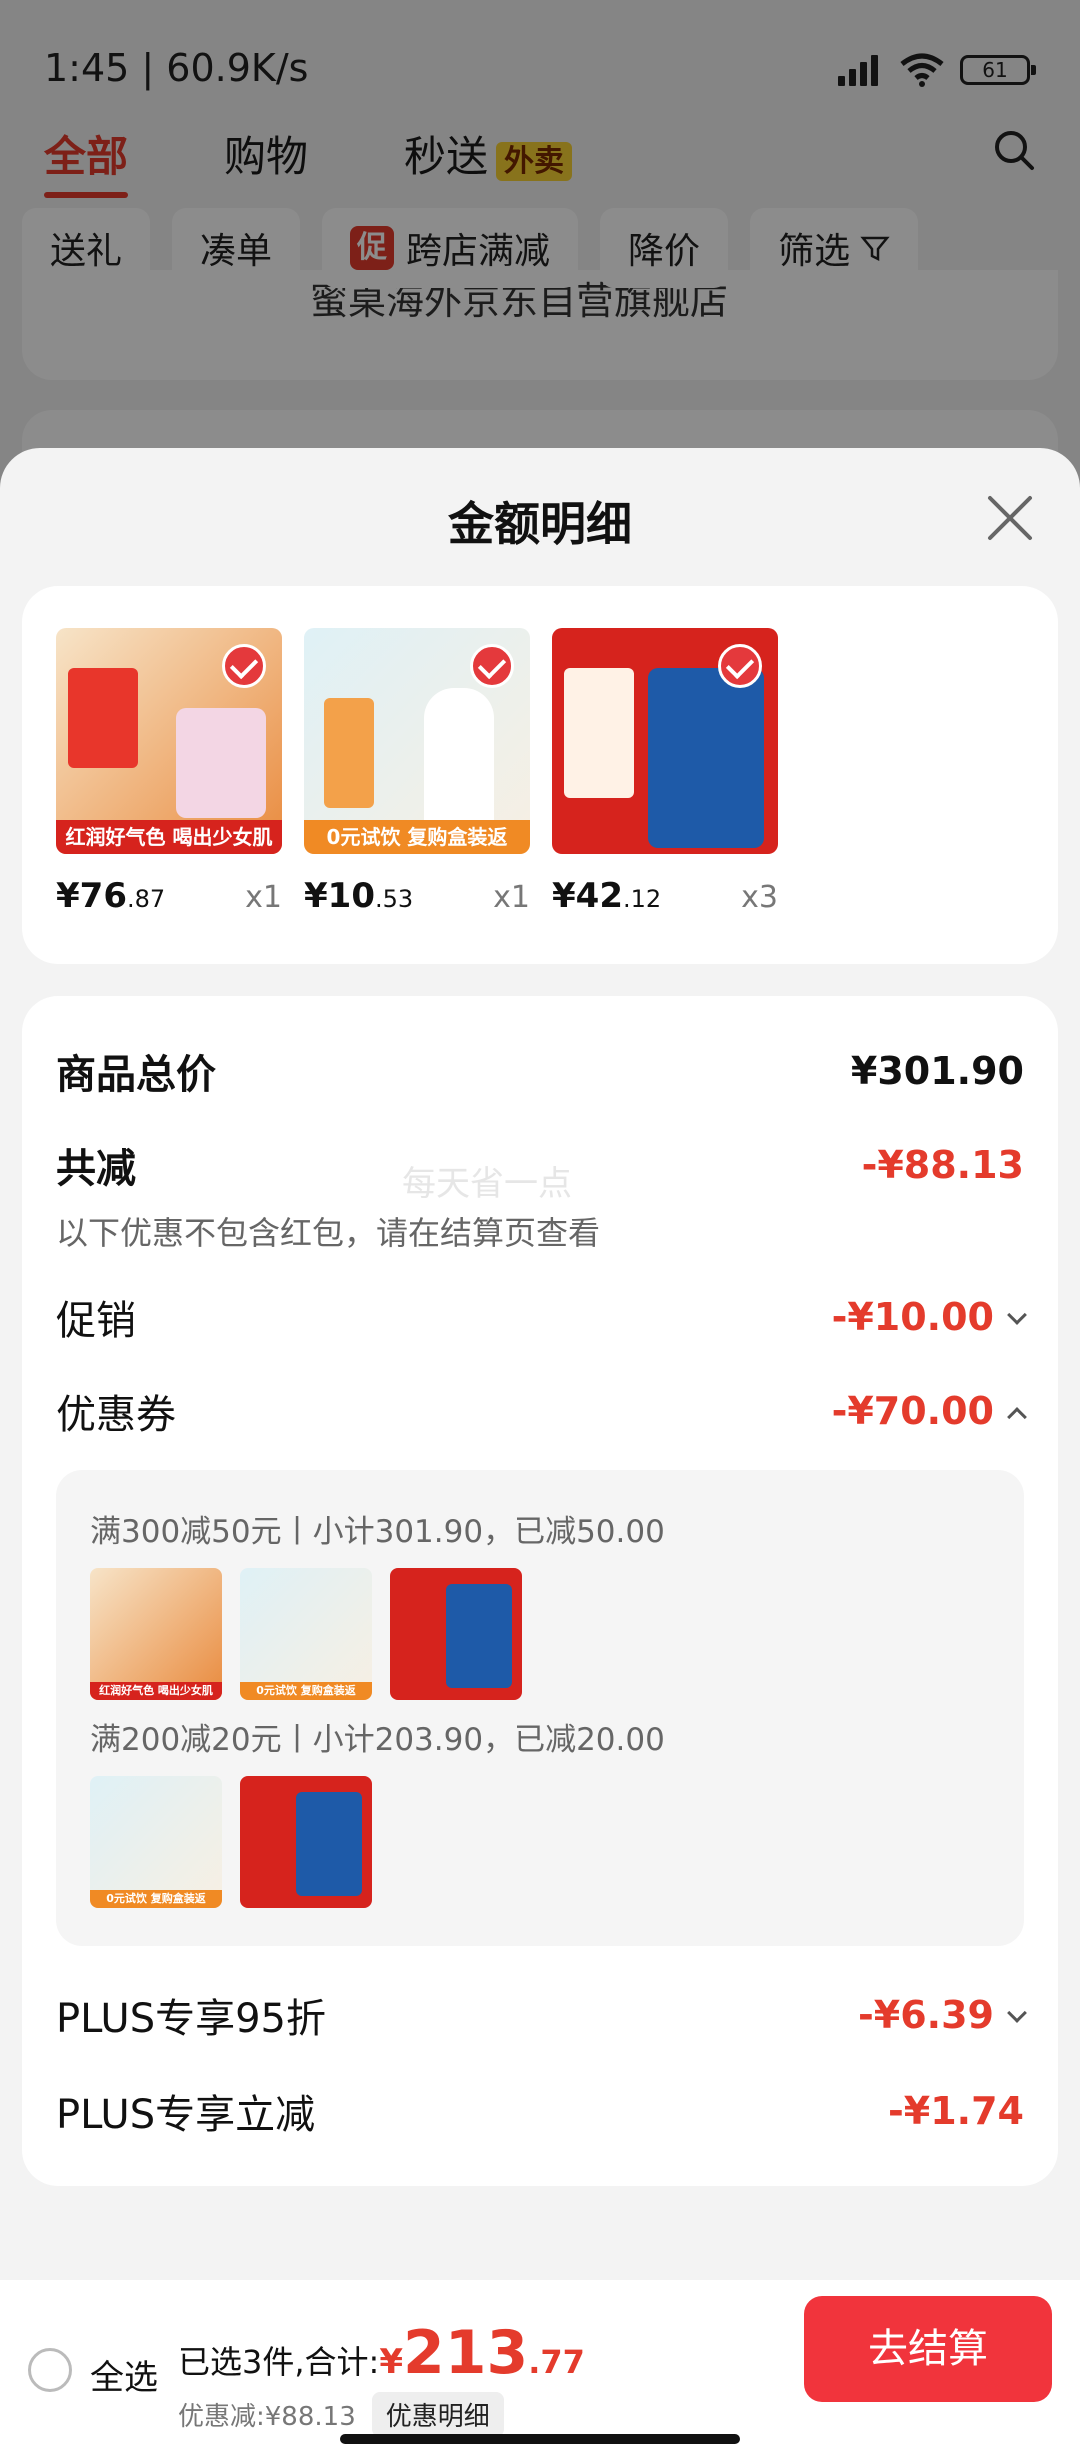 This screenshot has width=1080, height=2460. What do you see at coordinates (191, 2019) in the screenshot?
I see `plus95-label: PLUS专享95折` at bounding box center [191, 2019].